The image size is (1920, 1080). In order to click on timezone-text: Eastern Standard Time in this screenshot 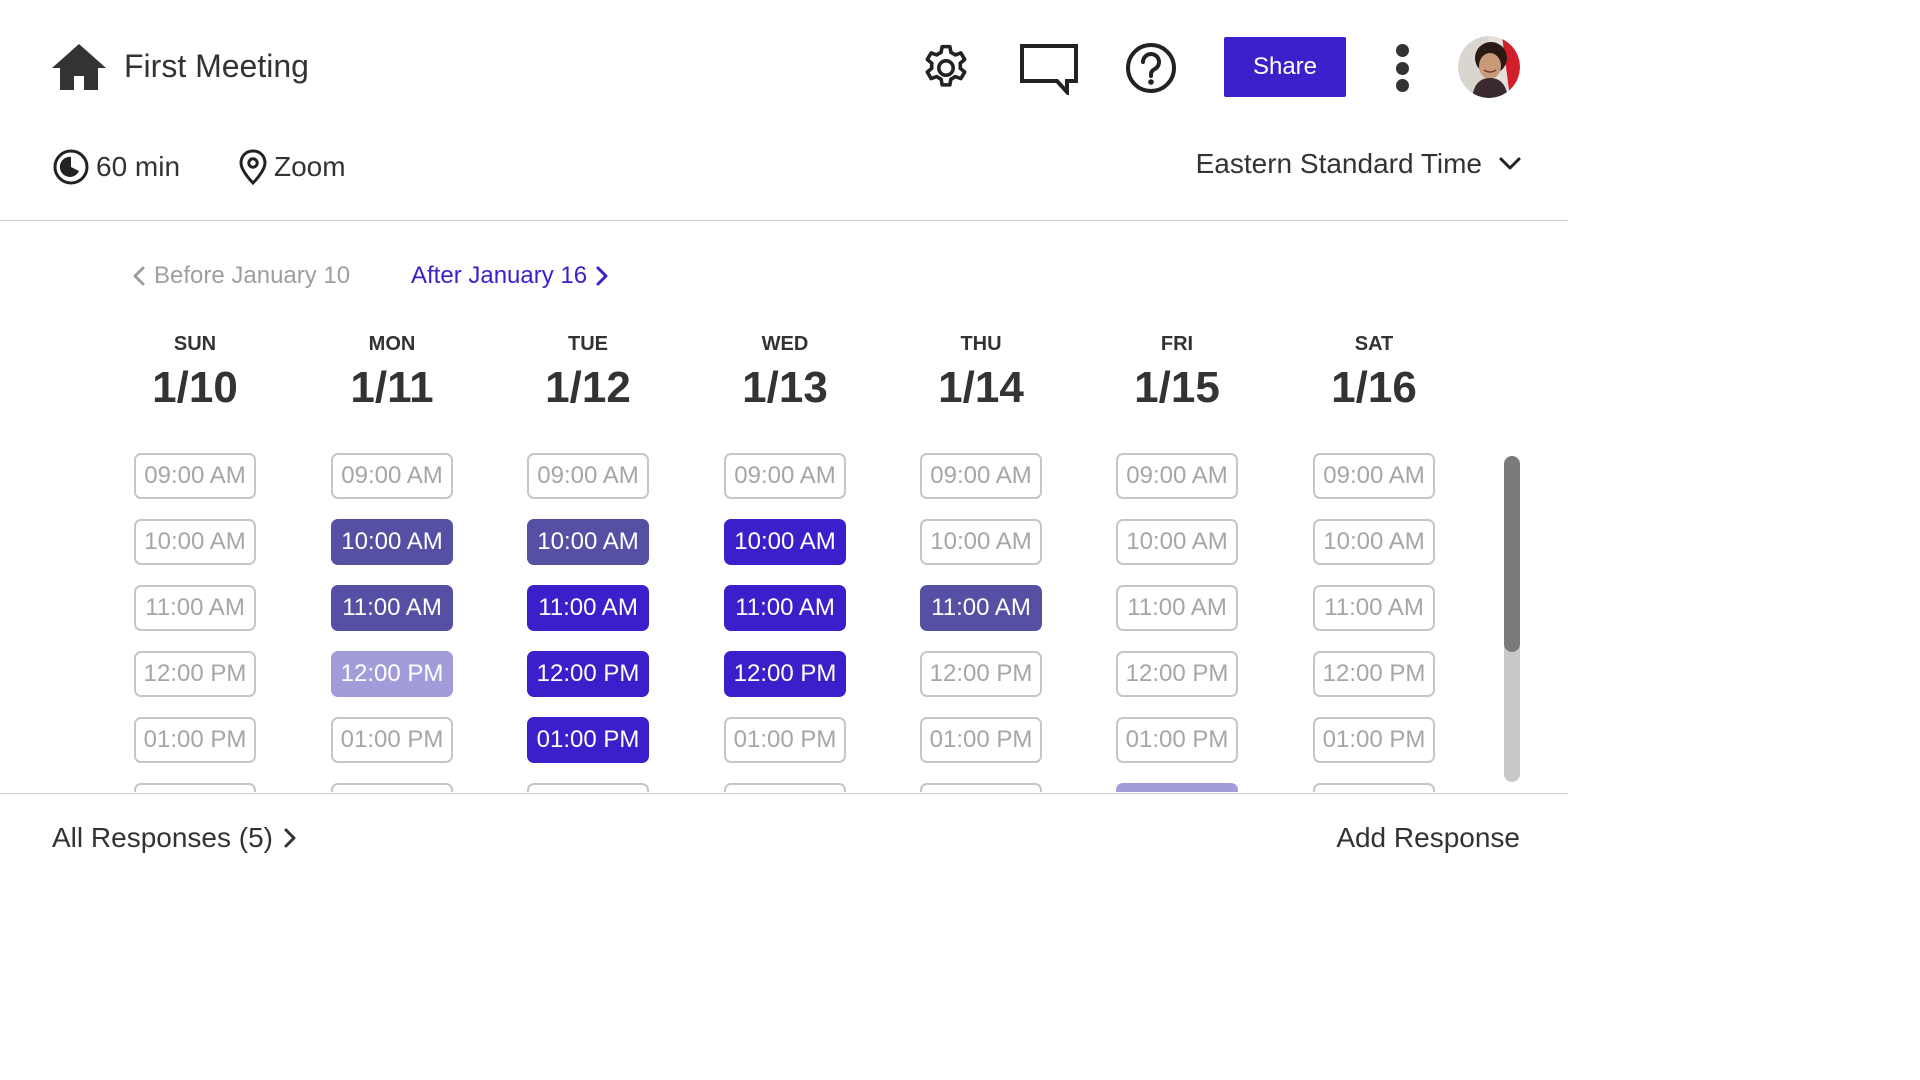, I will do `click(1338, 163)`.